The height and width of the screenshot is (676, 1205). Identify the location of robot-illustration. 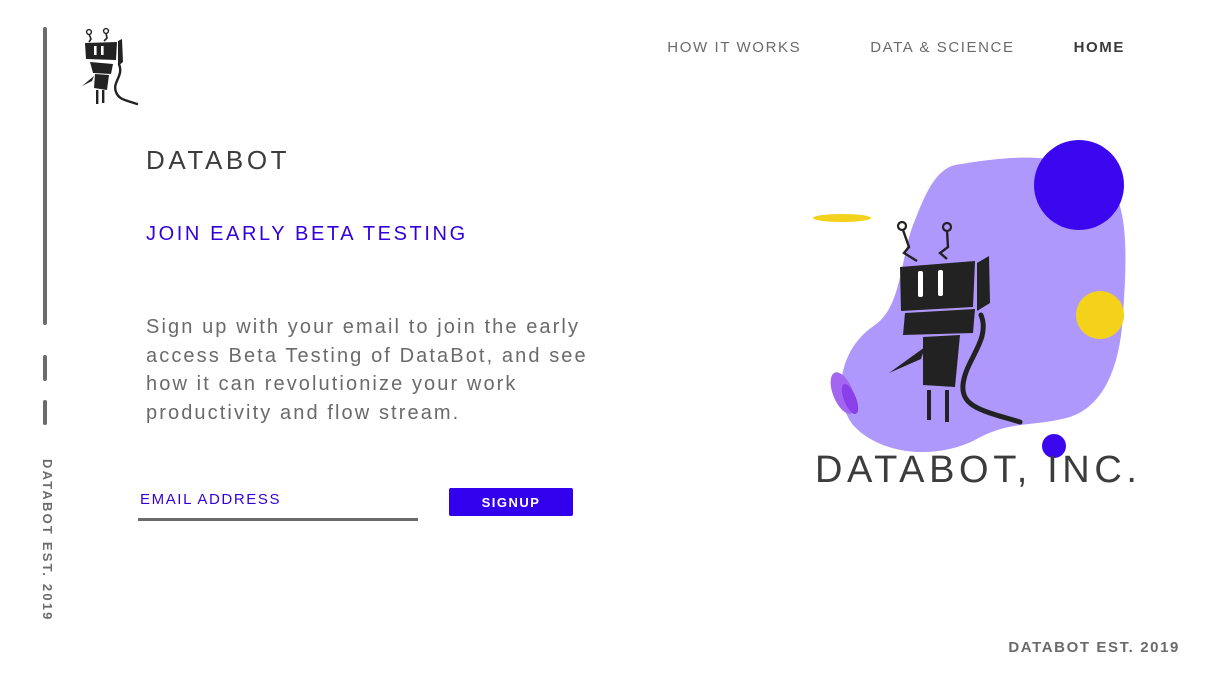
(972, 300).